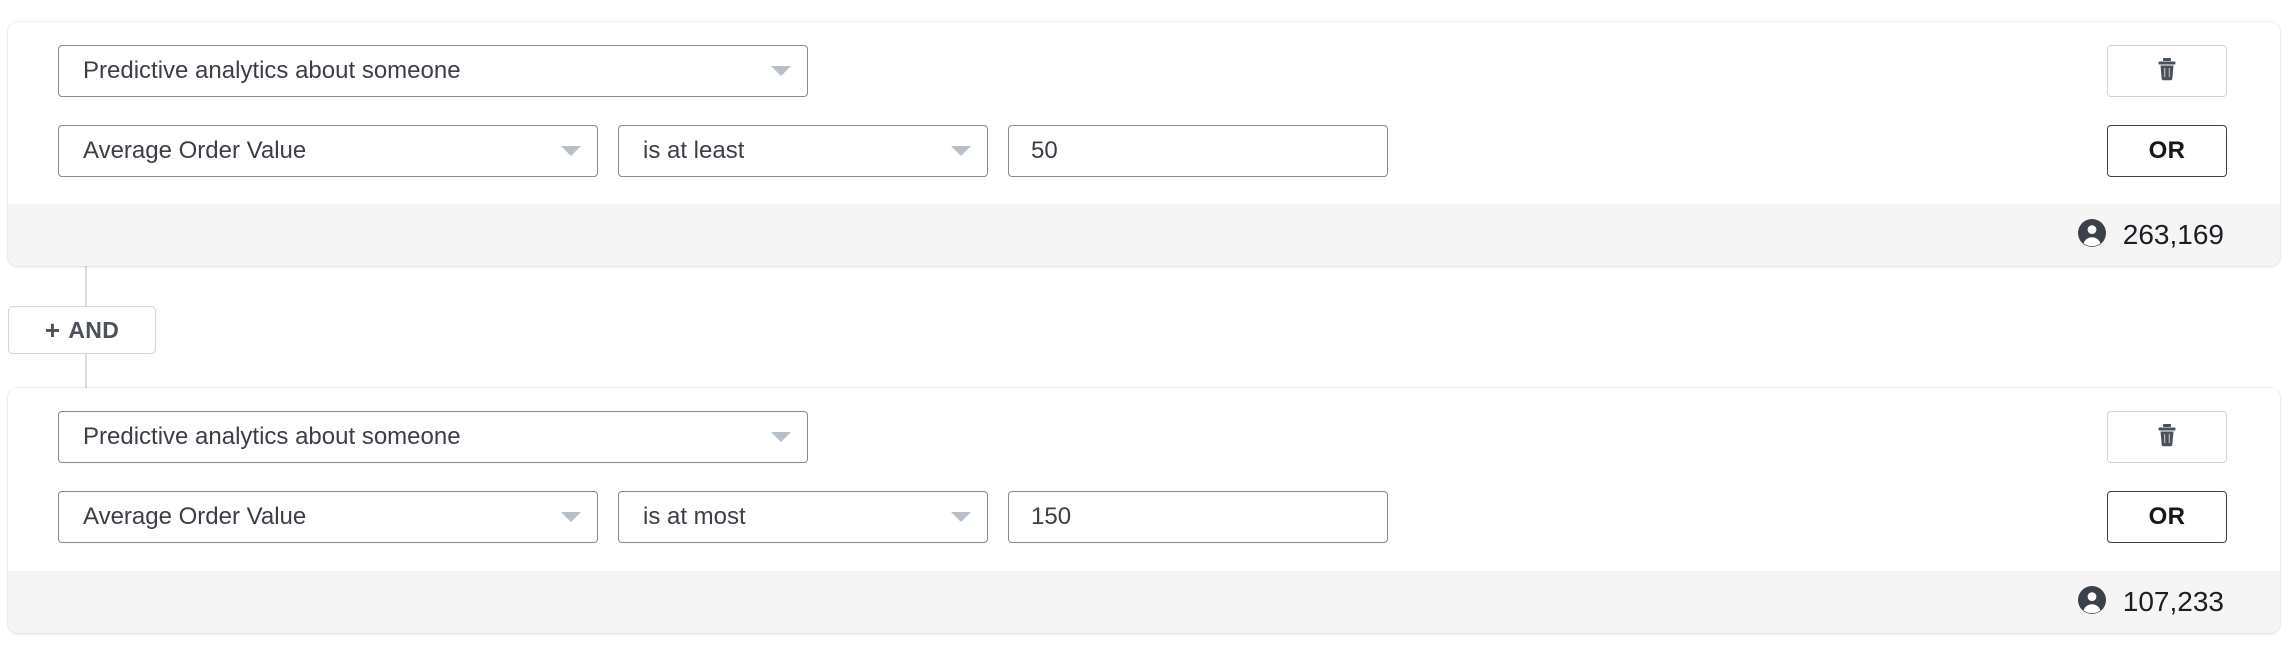  What do you see at coordinates (1144, 602) in the screenshot?
I see `condition-group-2-footer: 107,233` at bounding box center [1144, 602].